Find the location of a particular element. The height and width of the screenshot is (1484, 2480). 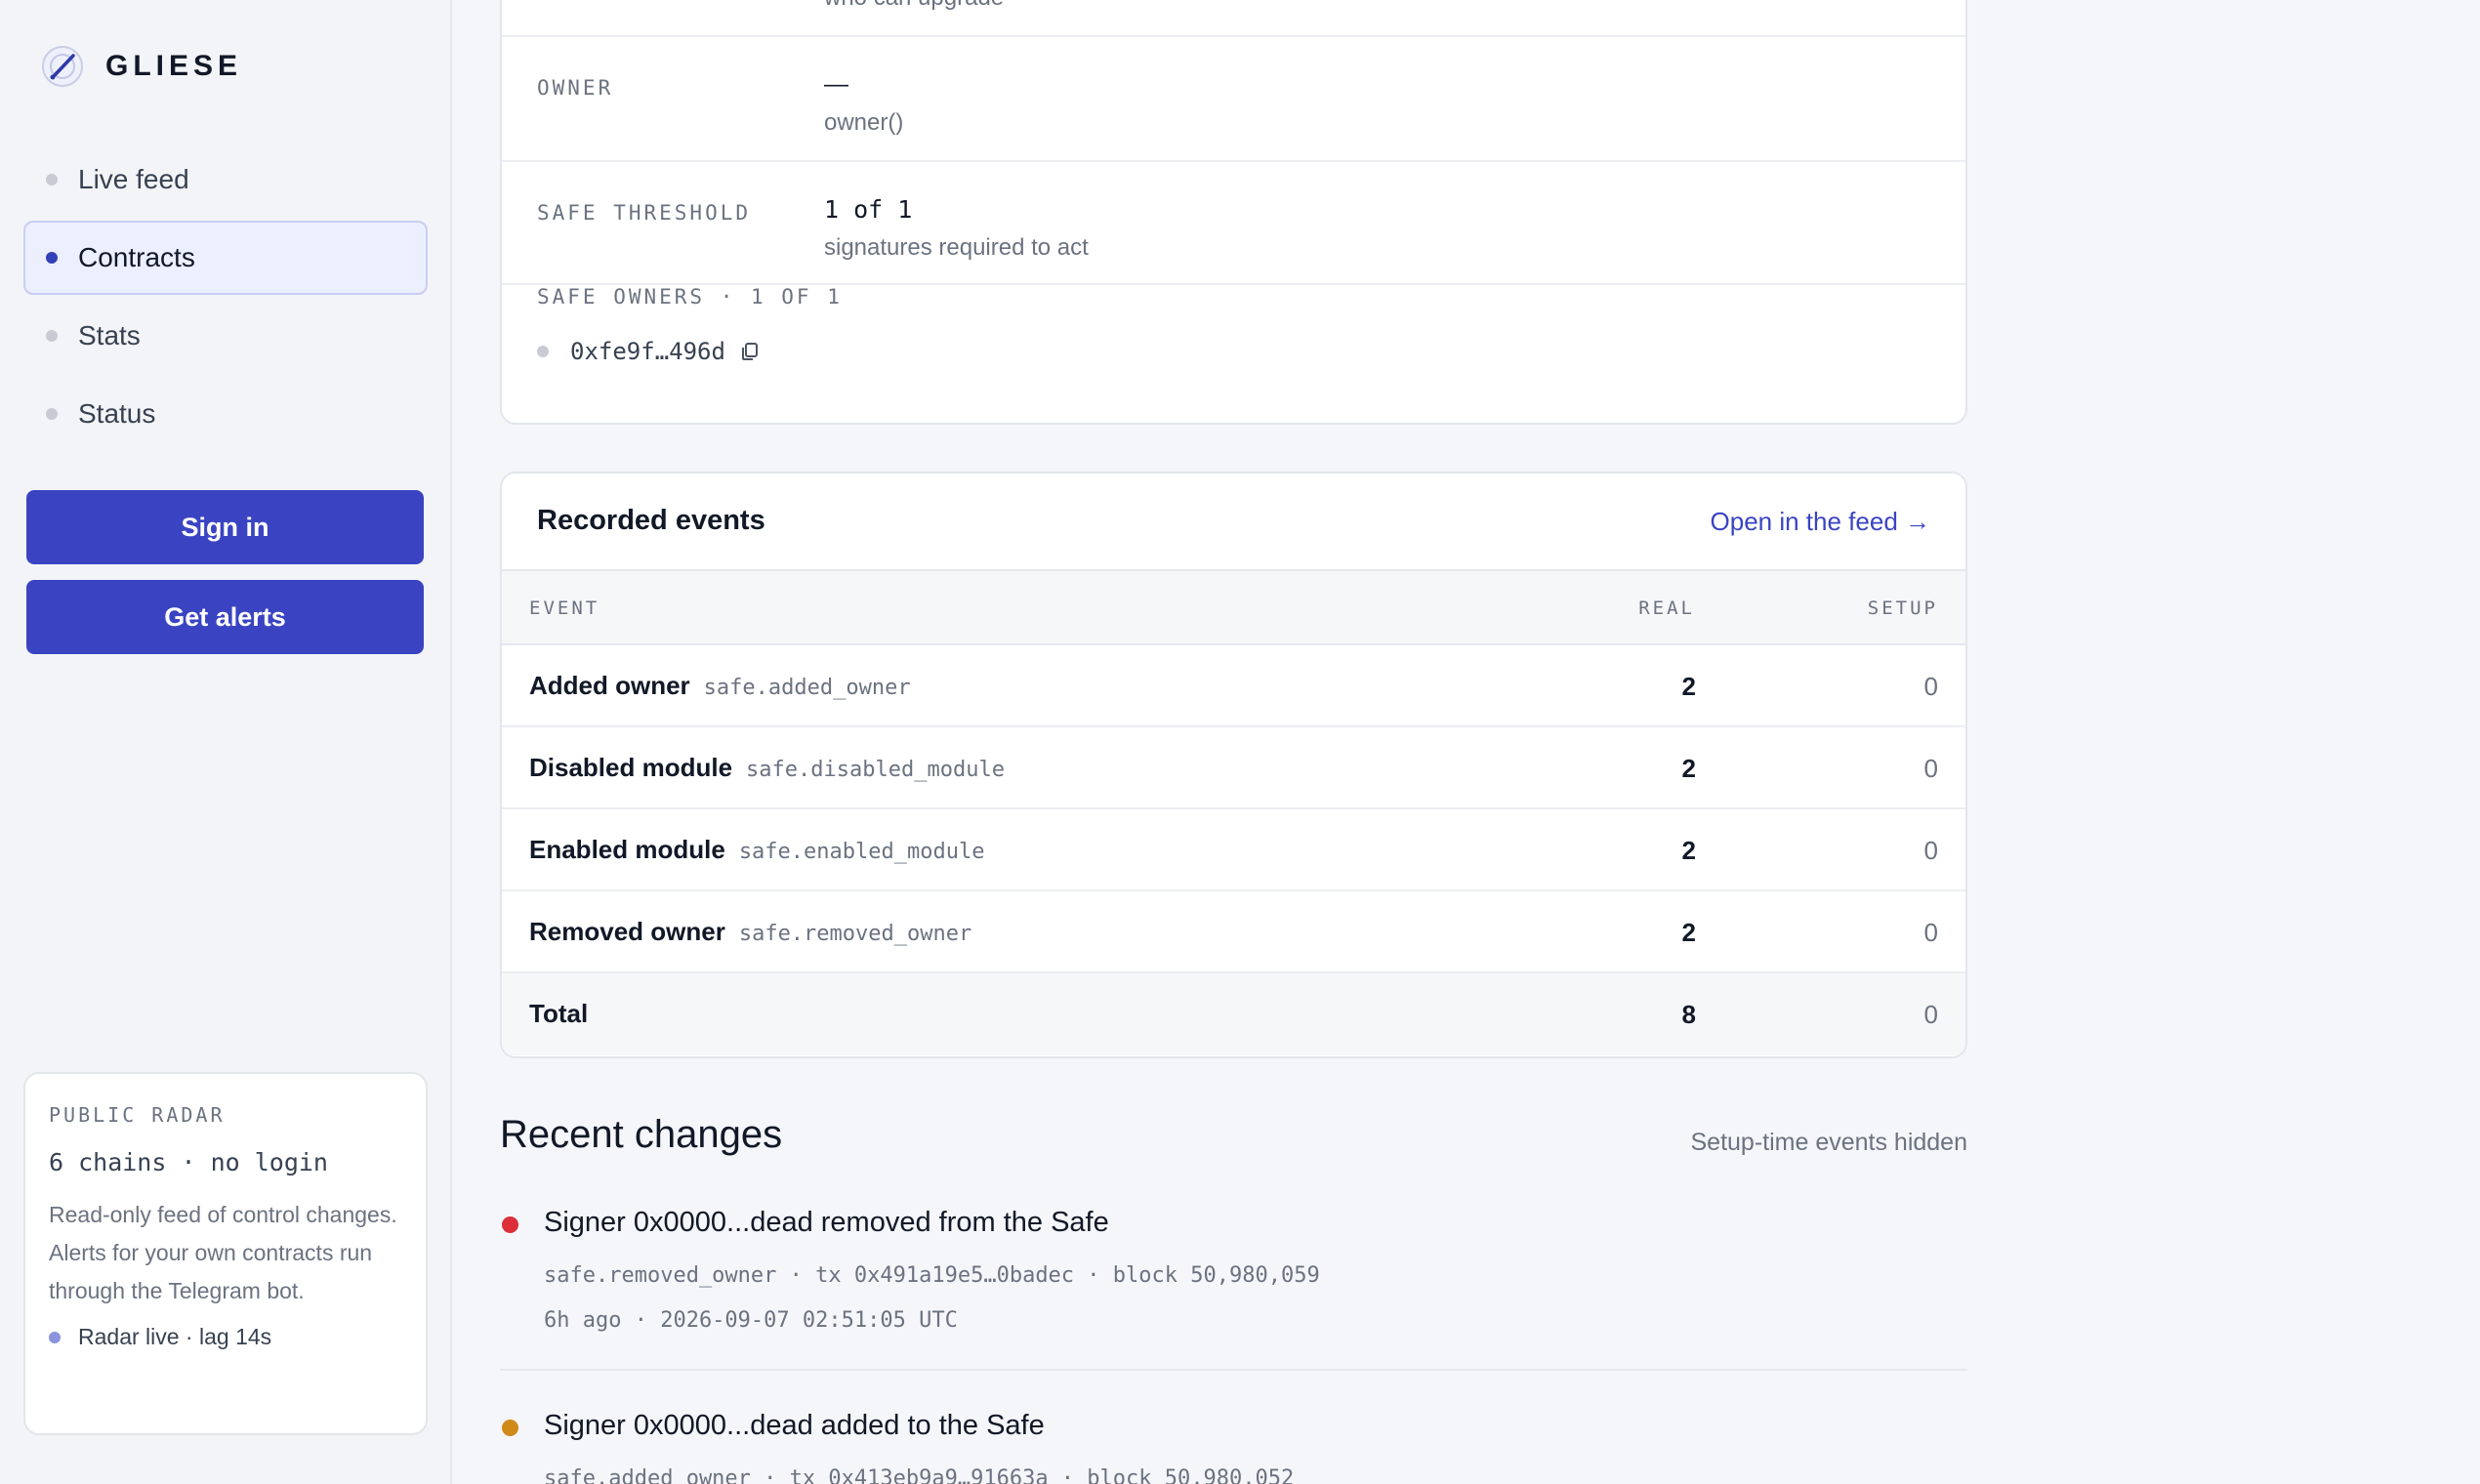

nav-item-label: Contracts is located at coordinates (137, 257).